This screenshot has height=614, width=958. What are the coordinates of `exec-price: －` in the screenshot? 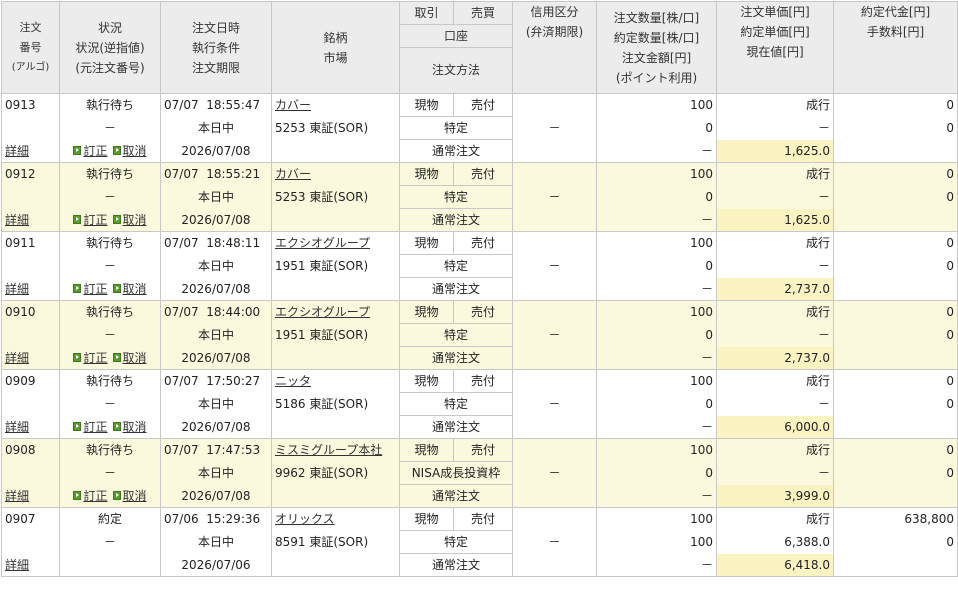 It's located at (775, 197).